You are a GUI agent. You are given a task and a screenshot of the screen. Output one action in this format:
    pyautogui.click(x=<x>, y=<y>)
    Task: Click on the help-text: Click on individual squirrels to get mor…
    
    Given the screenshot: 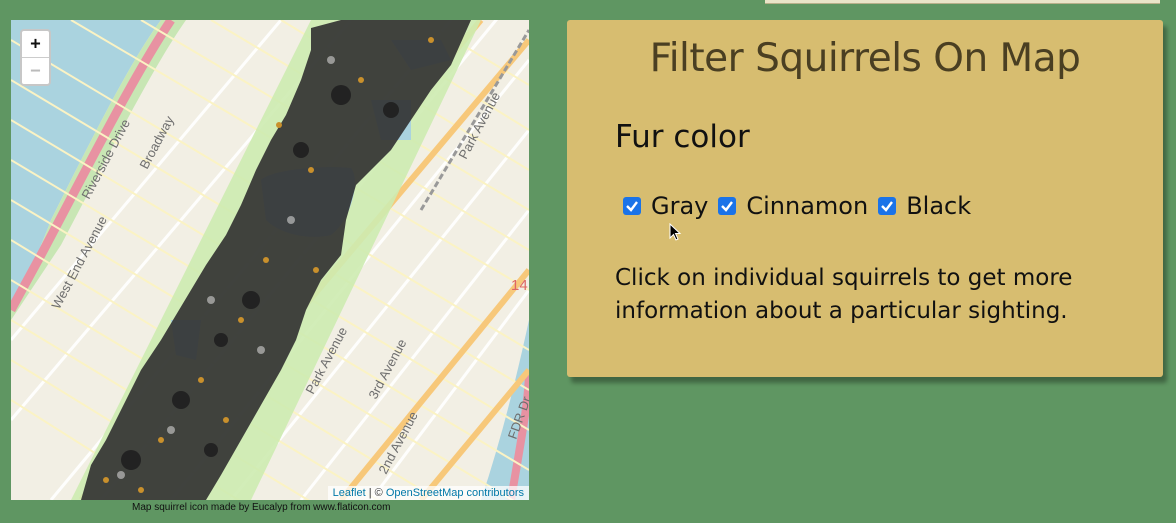 What is the action you would take?
    pyautogui.click(x=844, y=294)
    